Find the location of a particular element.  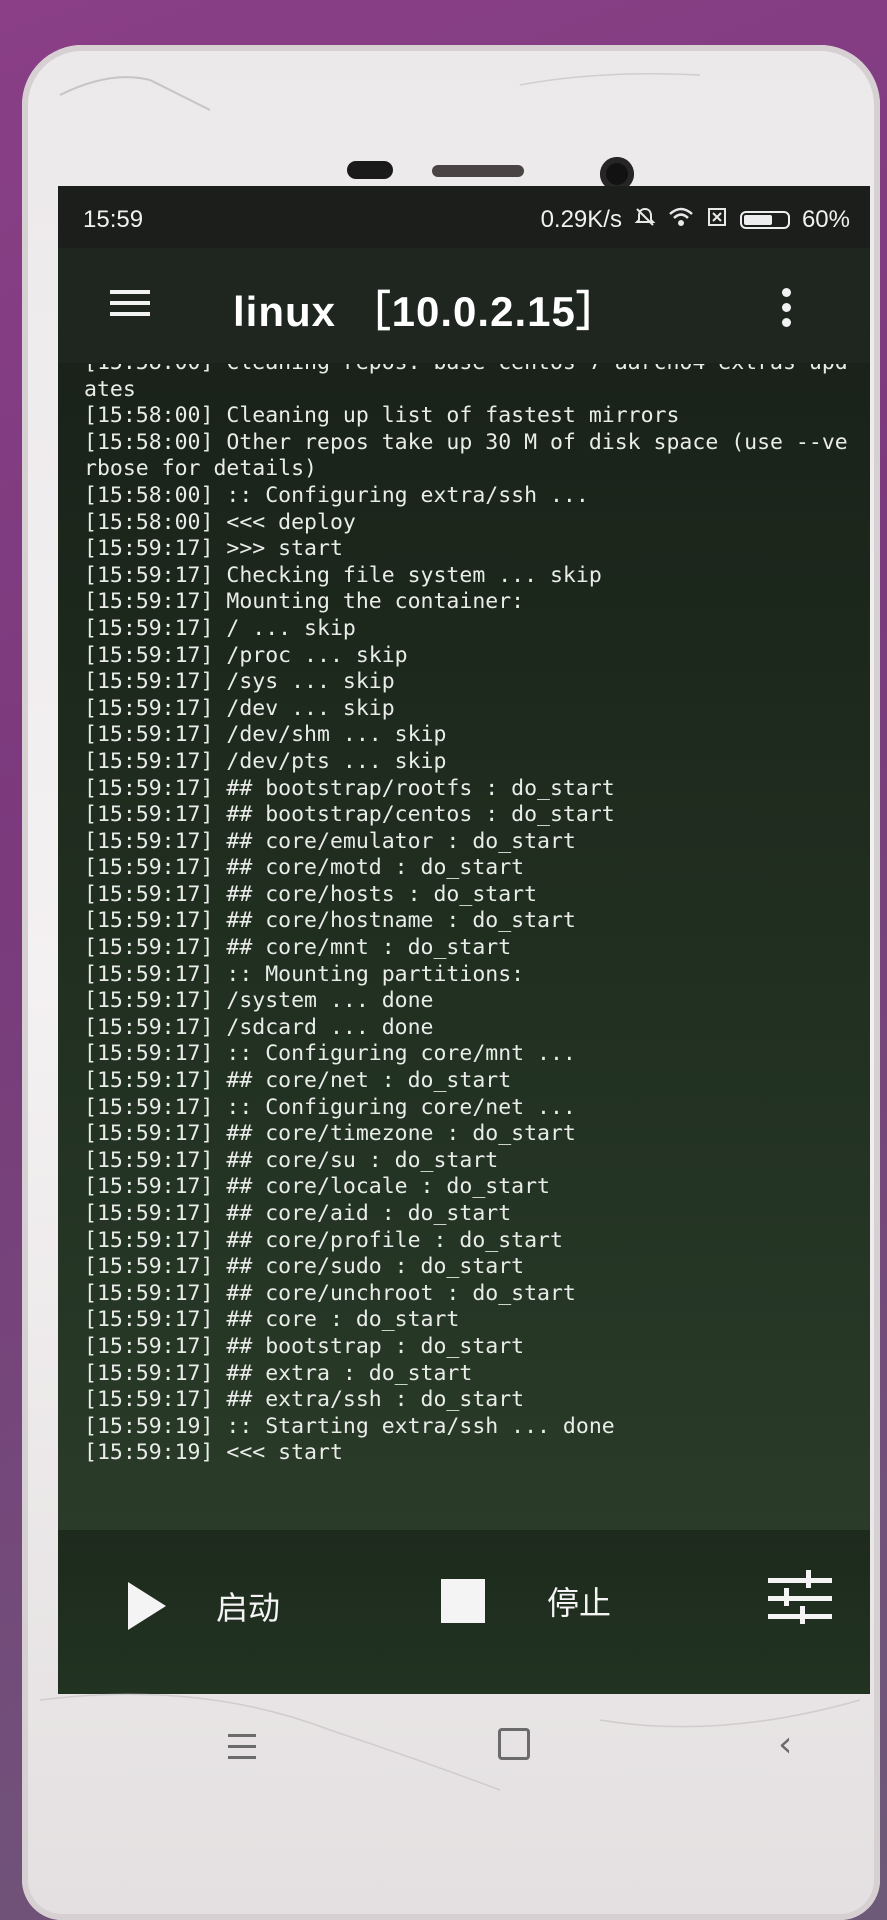

log-line: [15:59:17] ## extra/ssh : do_start is located at coordinates (304, 1400).